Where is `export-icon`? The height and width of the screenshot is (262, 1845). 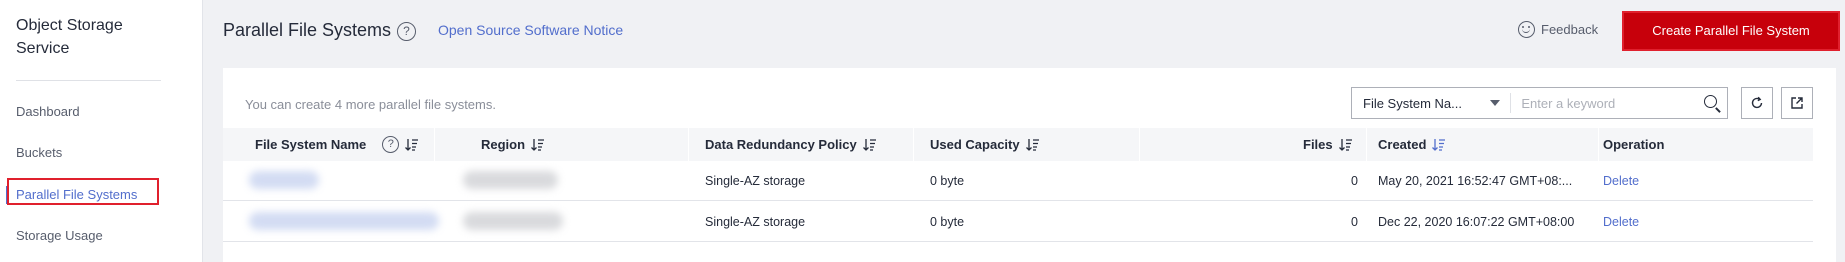
export-icon is located at coordinates (1797, 103).